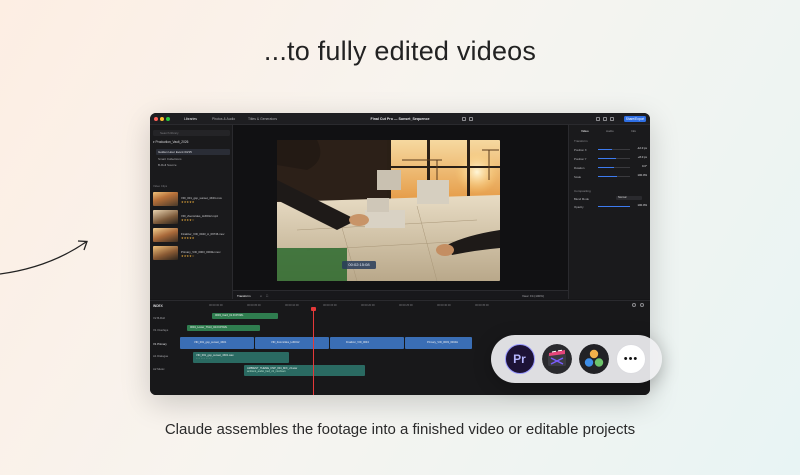 Image resolution: width=800 pixels, height=475 pixels. Describe the element at coordinates (580, 159) in the screenshot. I see `param-label: Position Y` at that location.